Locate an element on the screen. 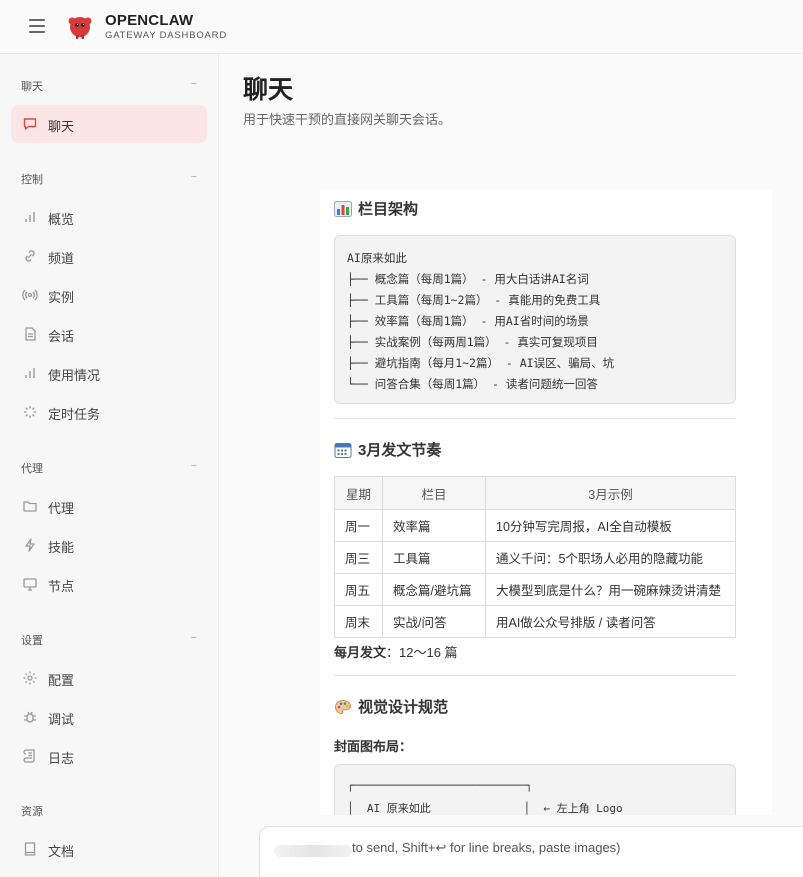 The height and width of the screenshot is (877, 803). chat-bubble-icon is located at coordinates (30, 124).